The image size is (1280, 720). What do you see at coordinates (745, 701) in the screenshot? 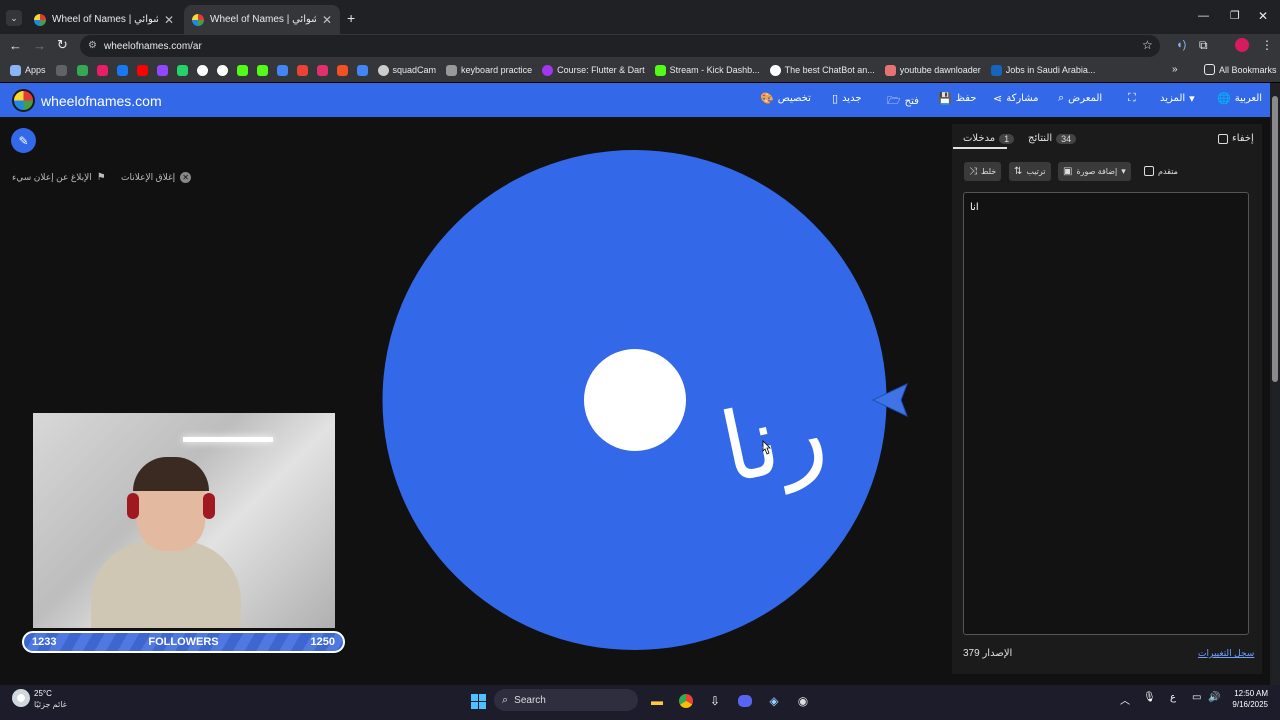
I see `discord-icon` at bounding box center [745, 701].